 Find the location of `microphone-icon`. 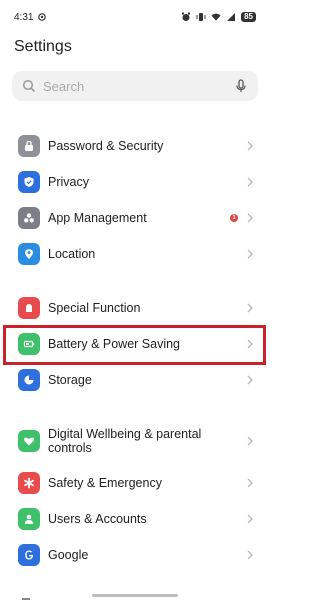

microphone-icon is located at coordinates (241, 86).